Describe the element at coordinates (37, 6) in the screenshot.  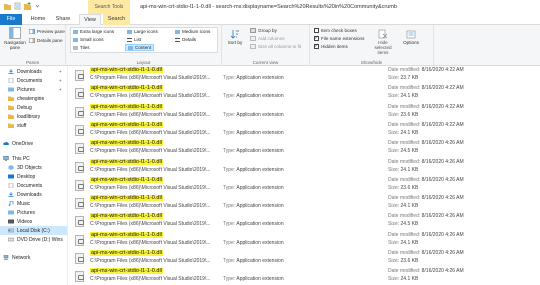
I see `chevron-down-icon` at that location.